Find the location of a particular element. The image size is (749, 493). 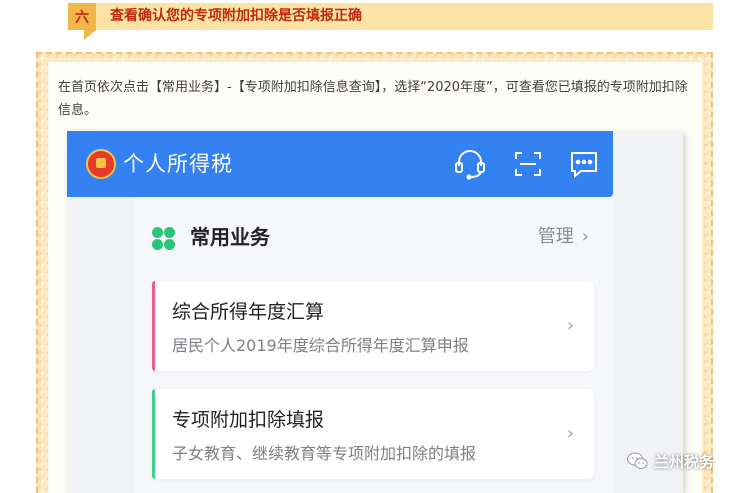

annual-settlement-card: 综合所得年度汇算 居民个人2019年度综合所得年度汇算申报 › is located at coordinates (373, 326).